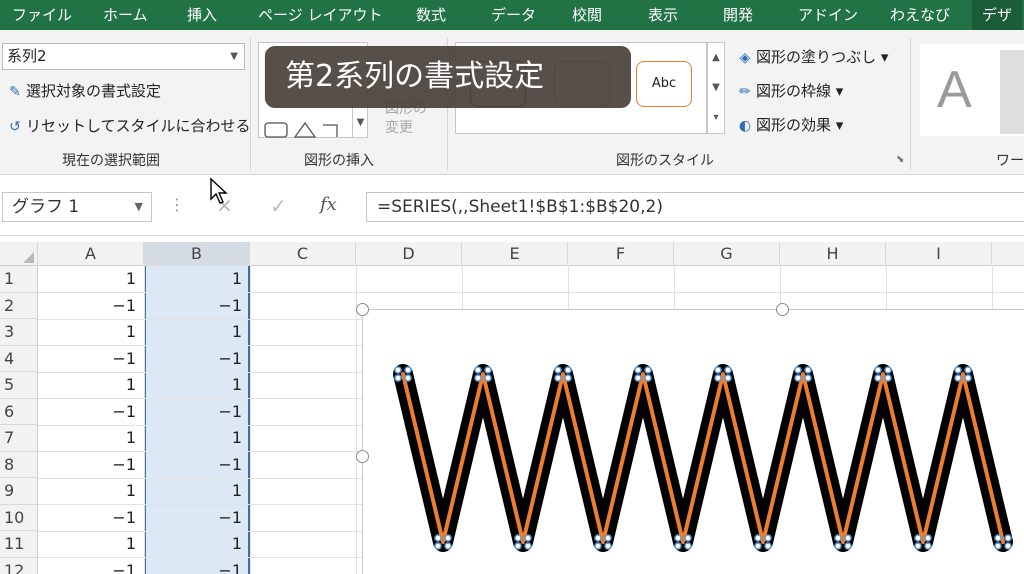 Image resolution: width=1024 pixels, height=574 pixels. Describe the element at coordinates (197, 518) in the screenshot. I see `cell-b10: −1` at that location.